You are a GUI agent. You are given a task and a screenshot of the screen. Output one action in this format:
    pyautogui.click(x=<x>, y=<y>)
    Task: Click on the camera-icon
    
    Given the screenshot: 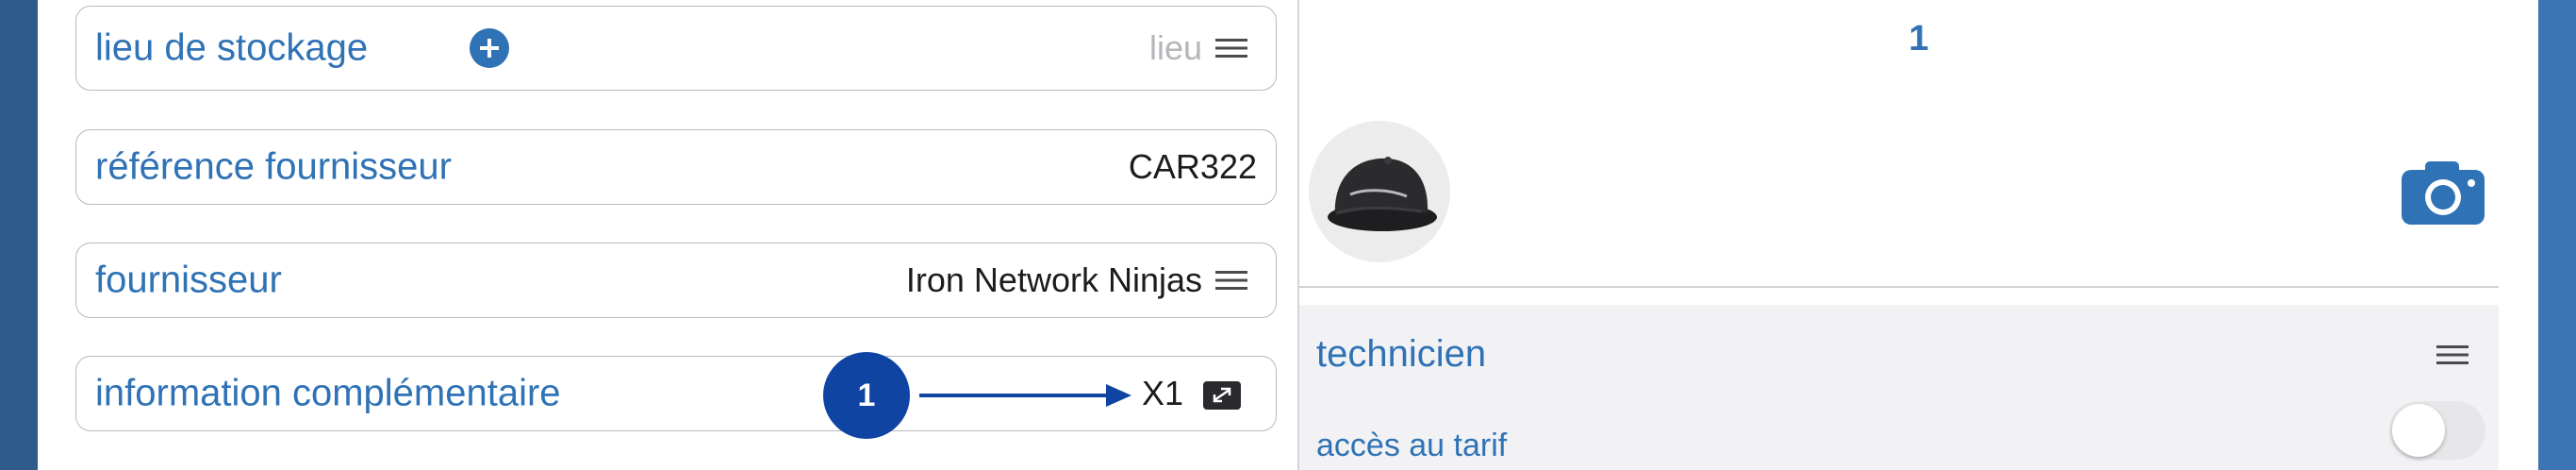 What is the action you would take?
    pyautogui.click(x=2443, y=192)
    